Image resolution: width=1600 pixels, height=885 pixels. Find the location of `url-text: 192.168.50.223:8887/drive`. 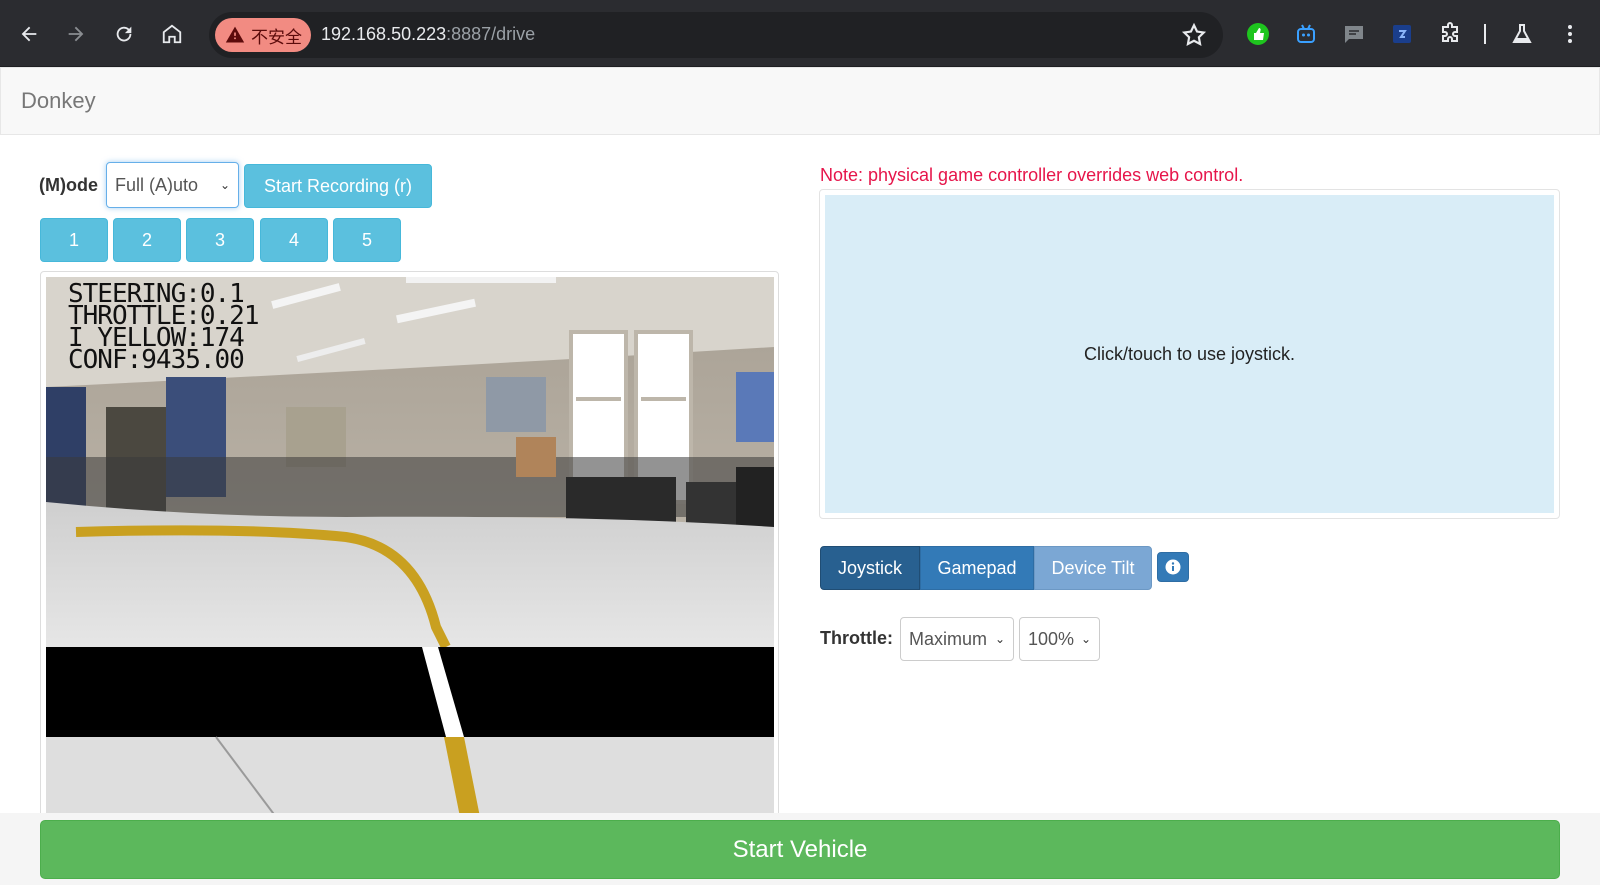

url-text: 192.168.50.223:8887/drive is located at coordinates (428, 34).